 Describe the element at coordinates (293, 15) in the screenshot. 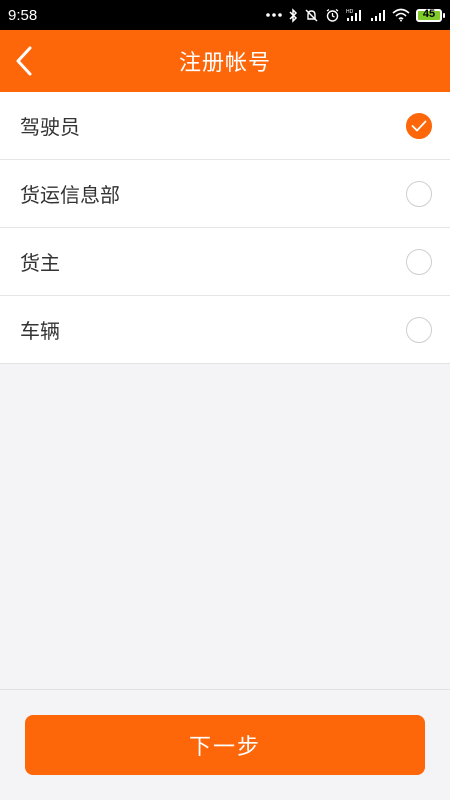

I see `bluetooth-icon` at that location.